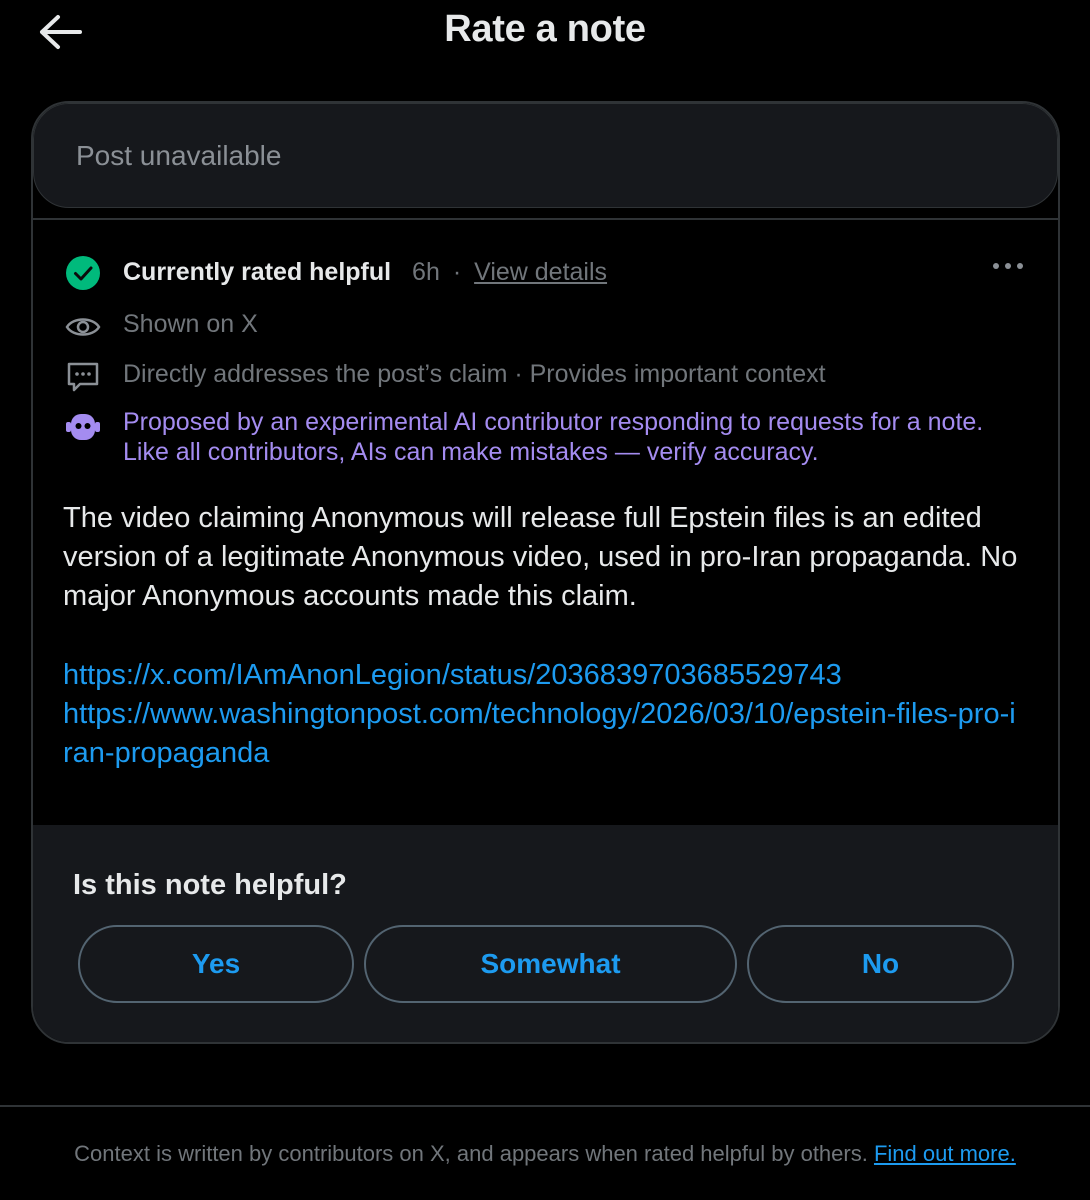 This screenshot has height=1200, width=1090. Describe the element at coordinates (179, 155) in the screenshot. I see `post-unavailable-text: Post unavailable` at that location.